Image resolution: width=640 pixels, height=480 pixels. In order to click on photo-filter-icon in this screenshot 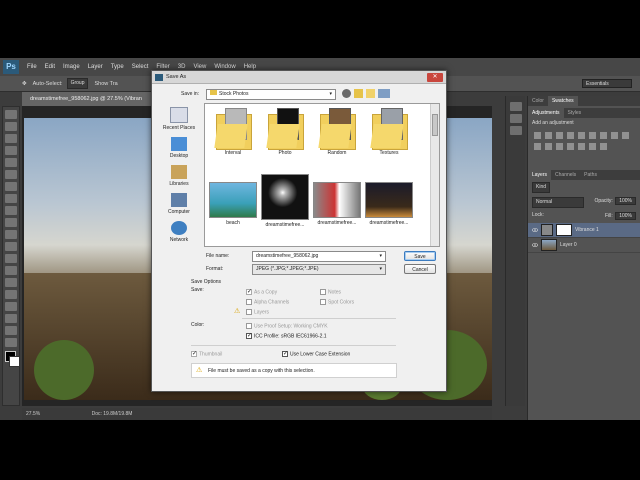, I will do `click(625, 135)`.